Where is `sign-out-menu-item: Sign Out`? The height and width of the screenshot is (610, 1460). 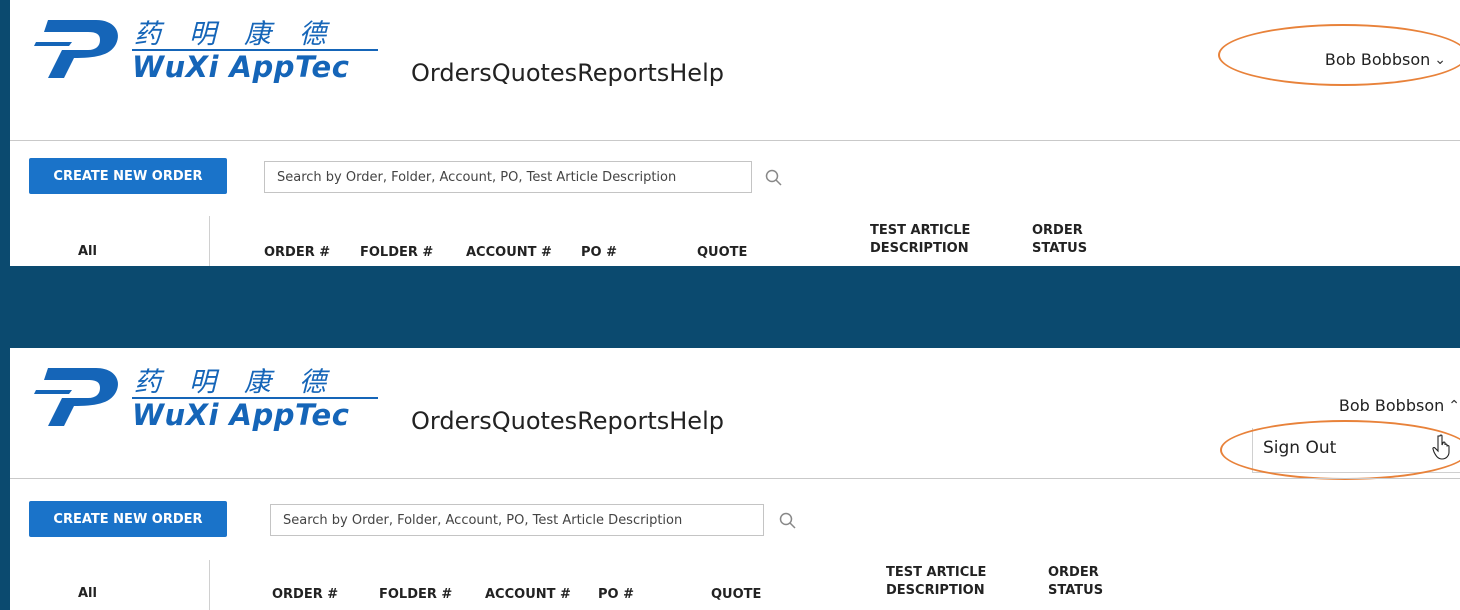
sign-out-menu-item: Sign Out is located at coordinates (1299, 448).